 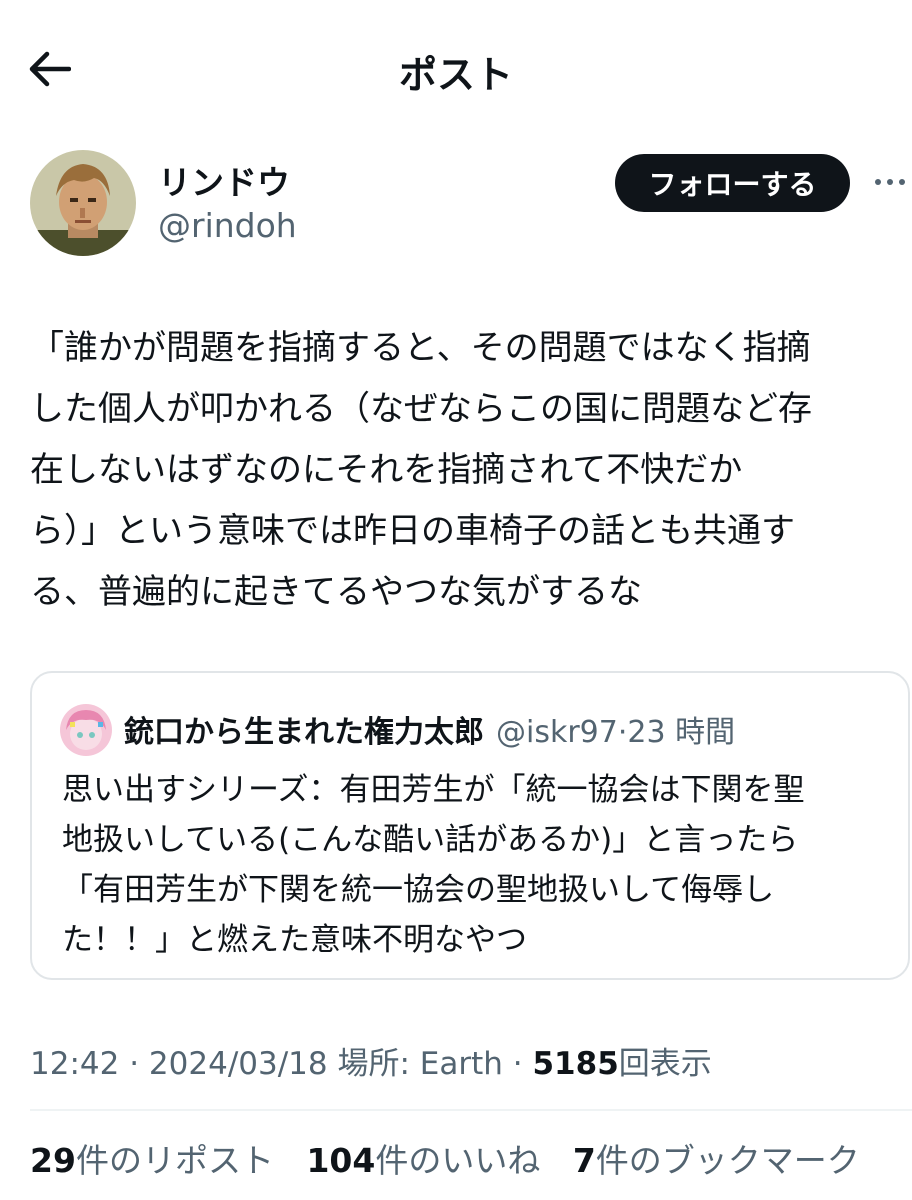 I want to click on page-title: ポスト, so click(x=455, y=75).